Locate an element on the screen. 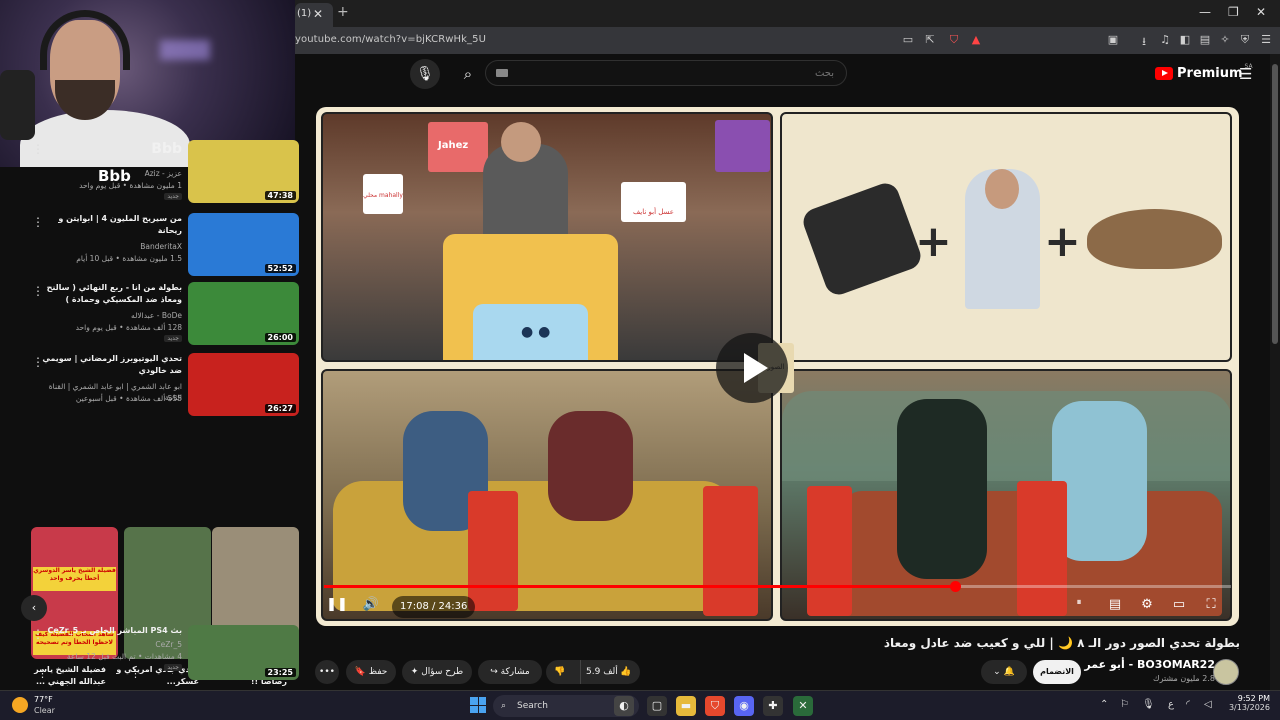 The width and height of the screenshot is (1280, 720). youtube-logo: Premium SA is located at coordinates (1204, 72).